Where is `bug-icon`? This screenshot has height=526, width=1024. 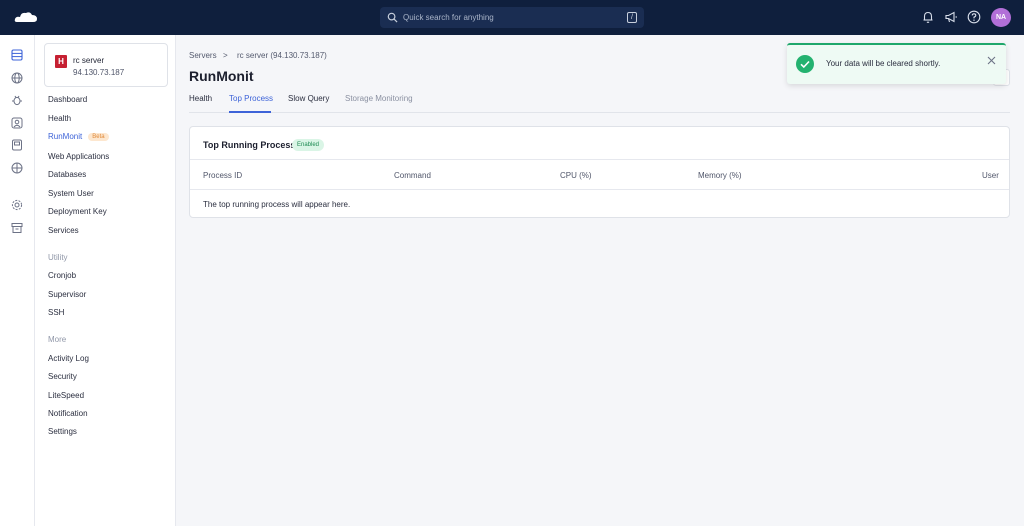
bug-icon is located at coordinates (17, 100).